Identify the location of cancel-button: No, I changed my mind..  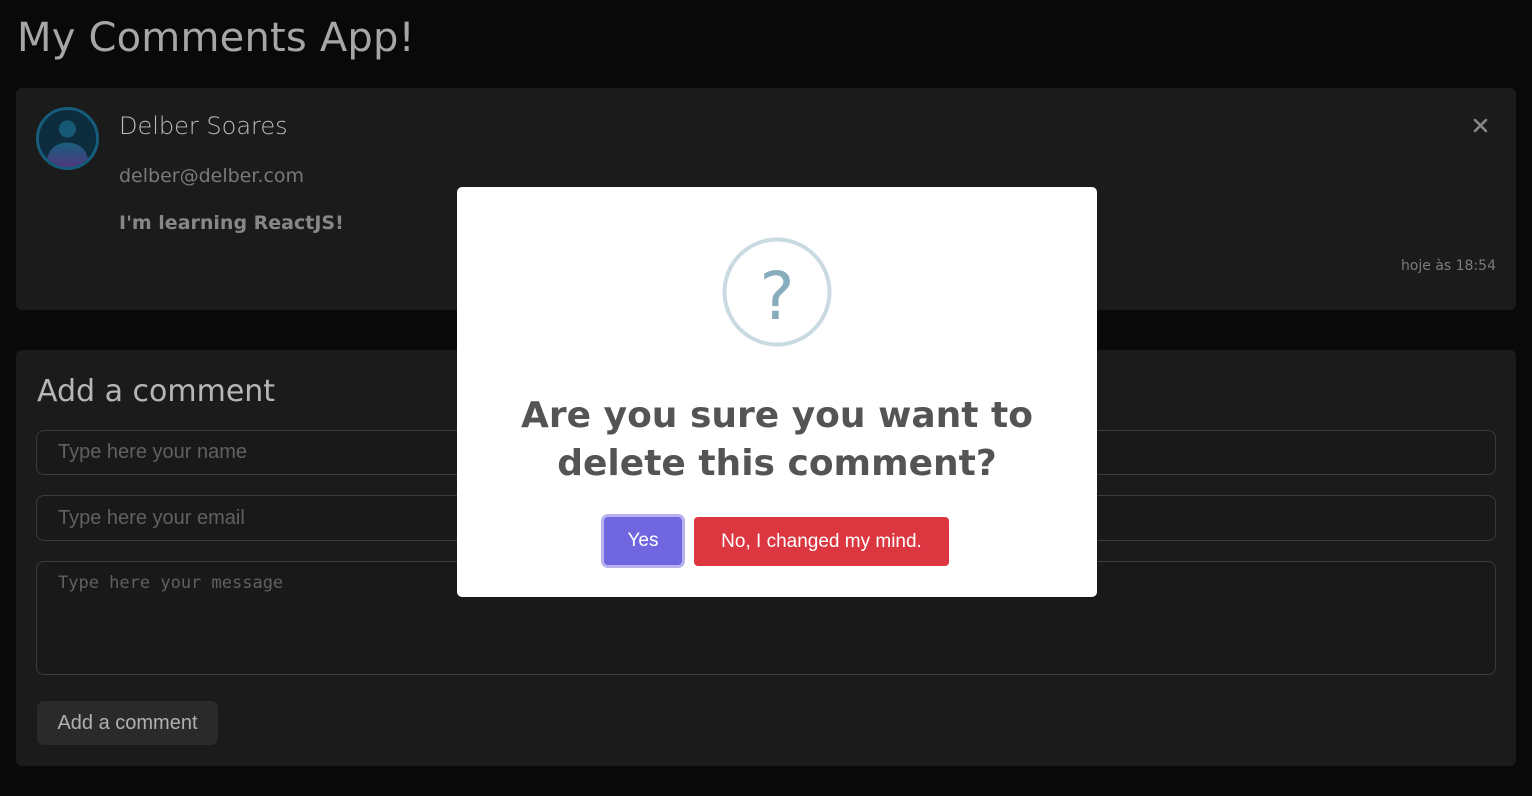
(821, 541).